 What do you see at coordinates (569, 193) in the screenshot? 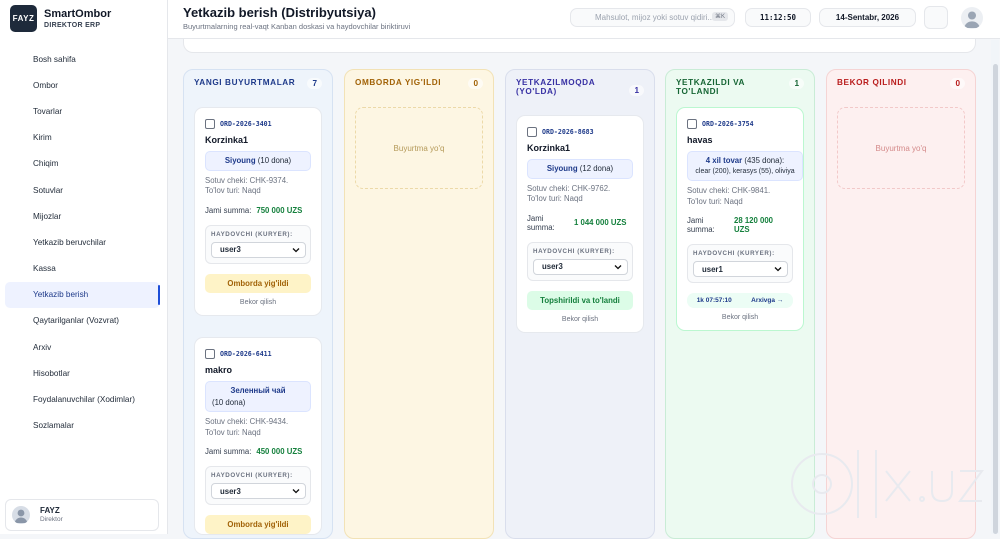
I see `order-meta: Sotuv cheki: CHK-9762. To'lov turi: Naqd` at bounding box center [569, 193].